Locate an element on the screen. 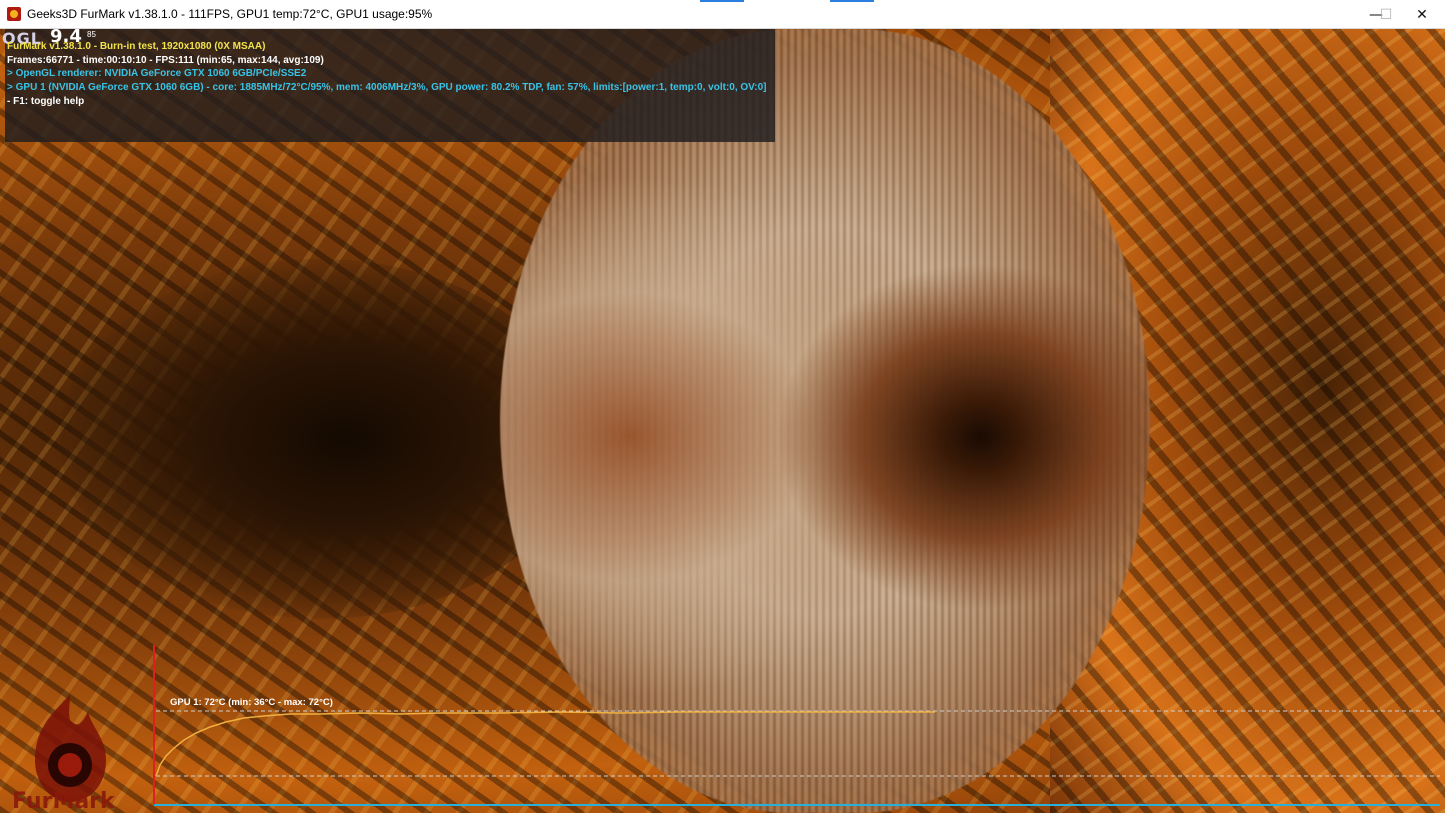  osd-help-line: - F1: toggle help is located at coordinates (46, 101).